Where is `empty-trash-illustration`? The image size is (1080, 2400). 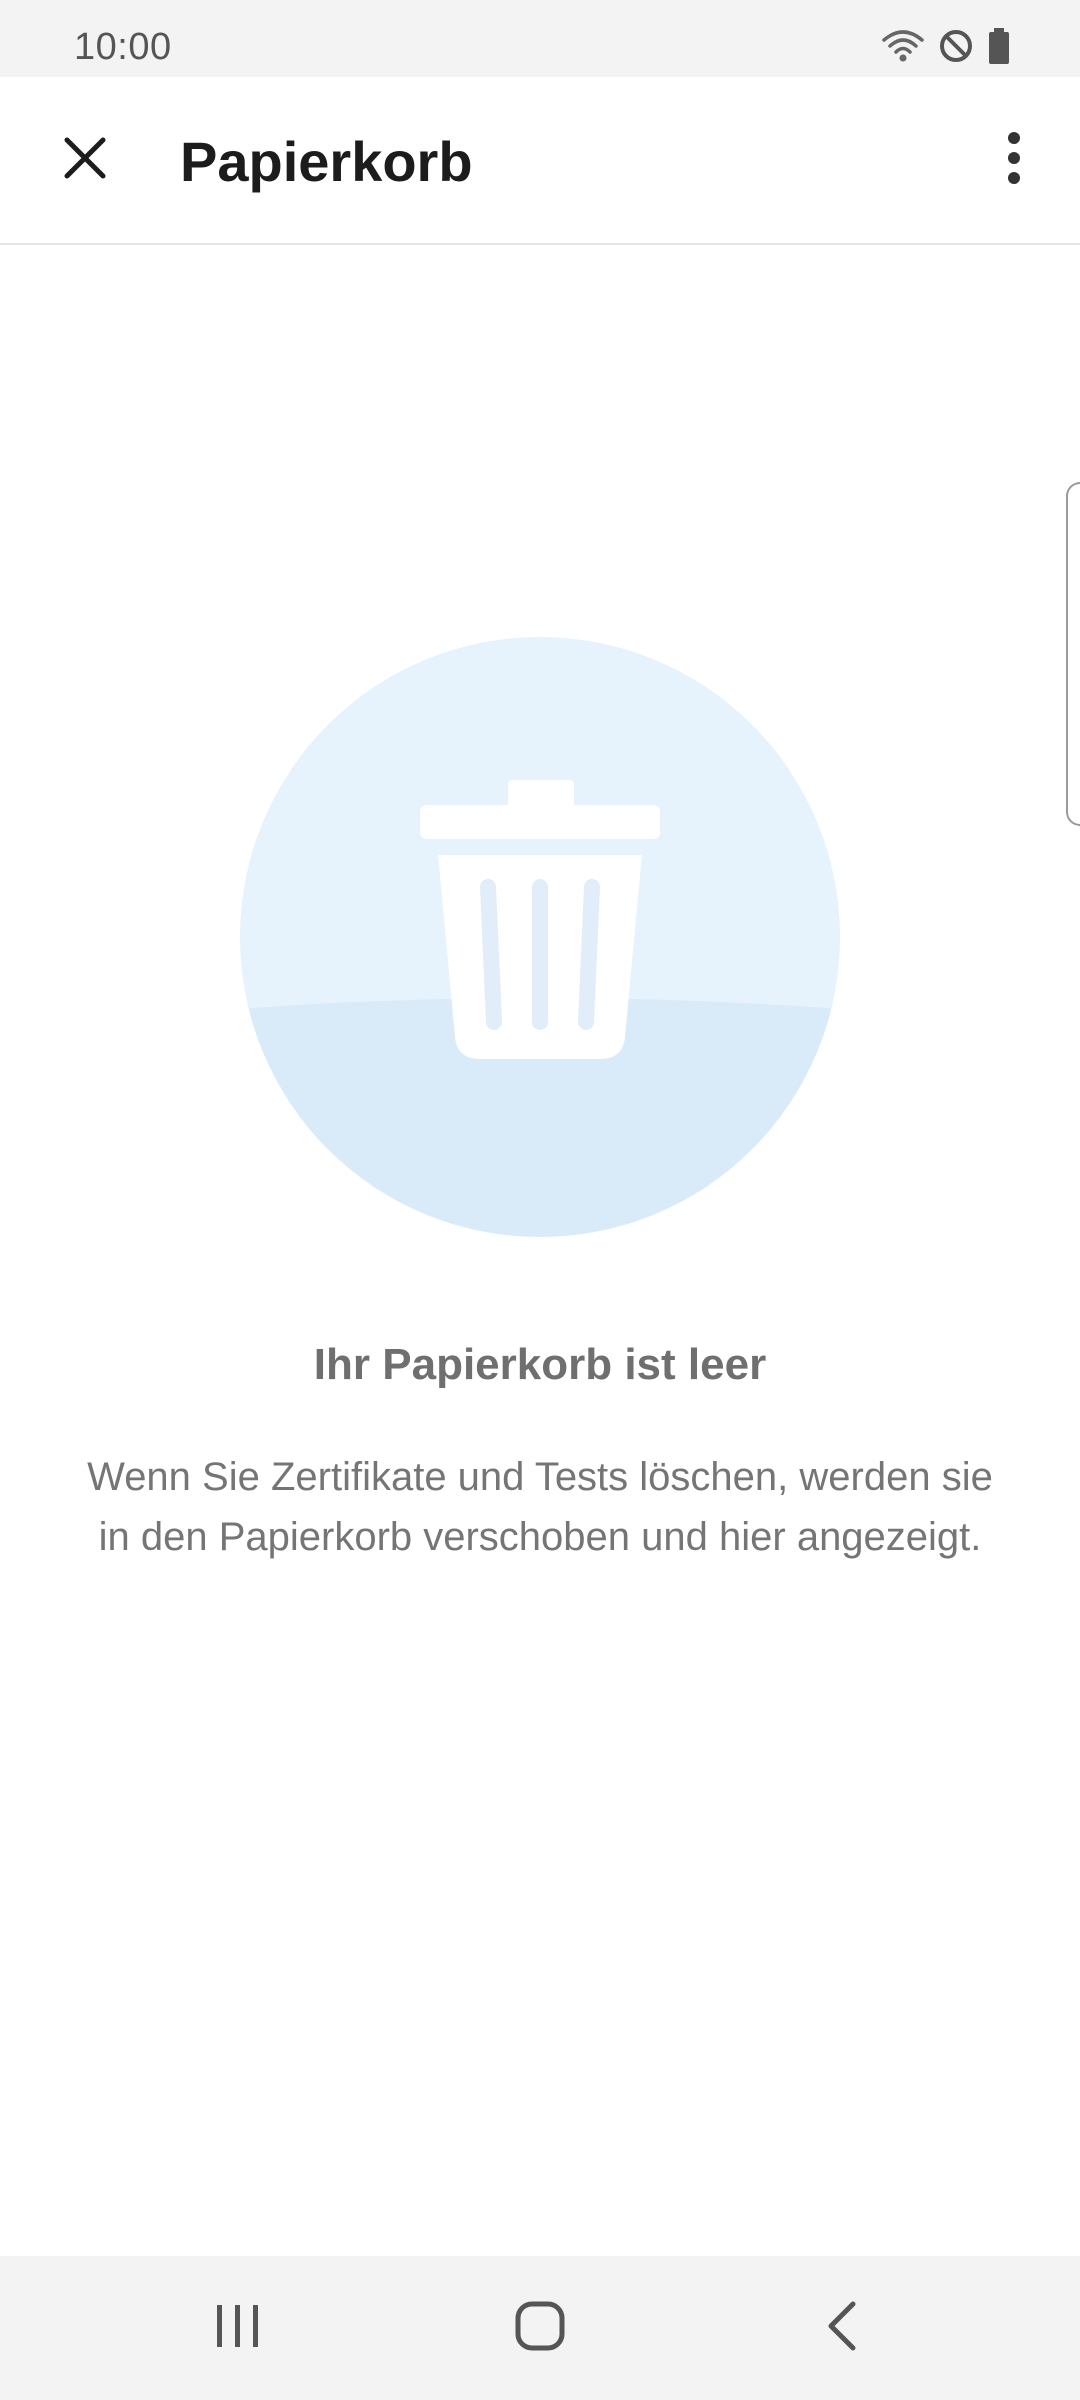 empty-trash-illustration is located at coordinates (540, 937).